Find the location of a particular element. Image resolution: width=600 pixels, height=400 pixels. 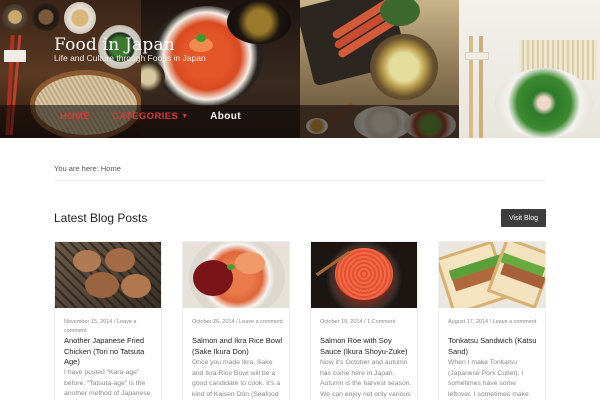

breadcrumb: You are here: Home is located at coordinates (87, 168).